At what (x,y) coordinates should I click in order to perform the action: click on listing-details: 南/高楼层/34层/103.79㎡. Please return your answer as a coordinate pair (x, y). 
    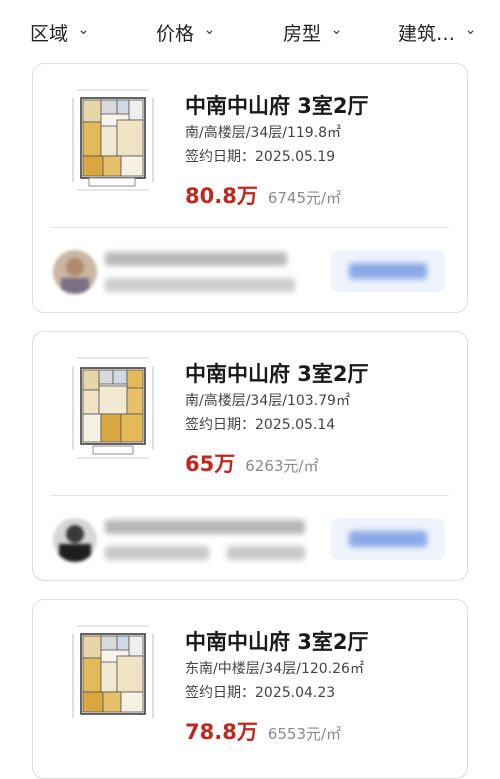
    Looking at the image, I should click on (267, 401).